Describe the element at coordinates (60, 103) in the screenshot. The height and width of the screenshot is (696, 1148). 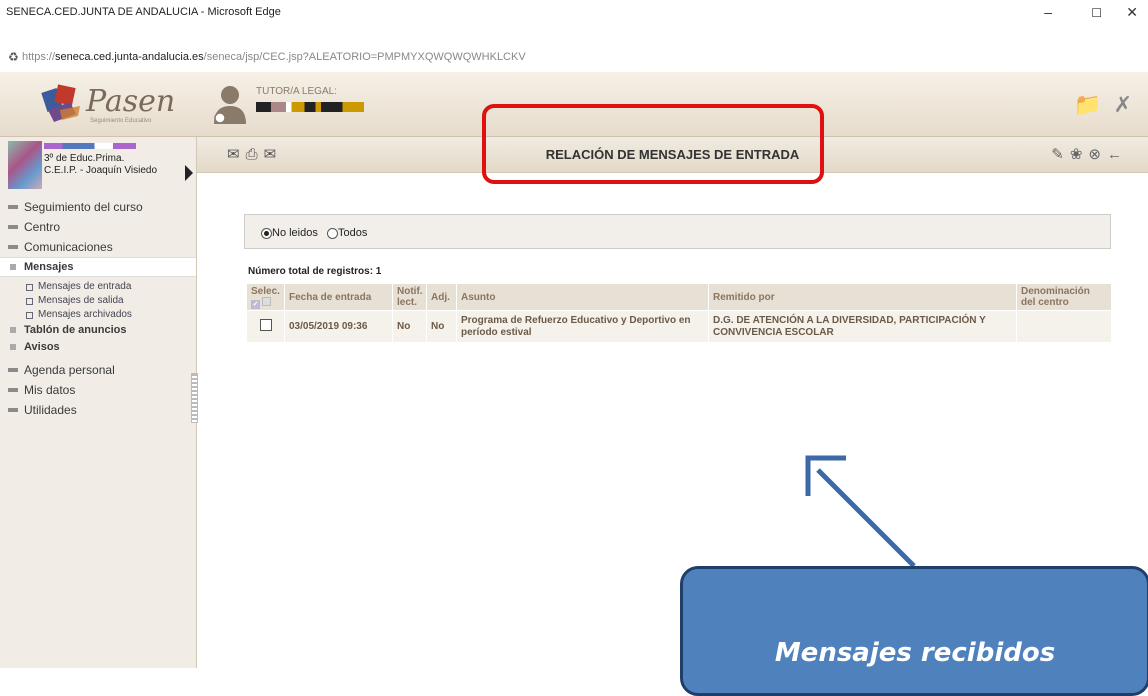
I see `pasen-logo-icon` at that location.